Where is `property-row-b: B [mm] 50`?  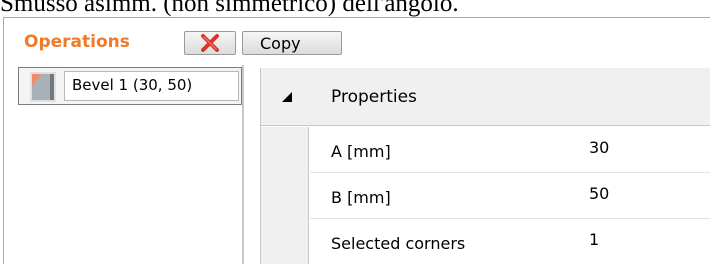 property-row-b: B [mm] 50 is located at coordinates (510, 196).